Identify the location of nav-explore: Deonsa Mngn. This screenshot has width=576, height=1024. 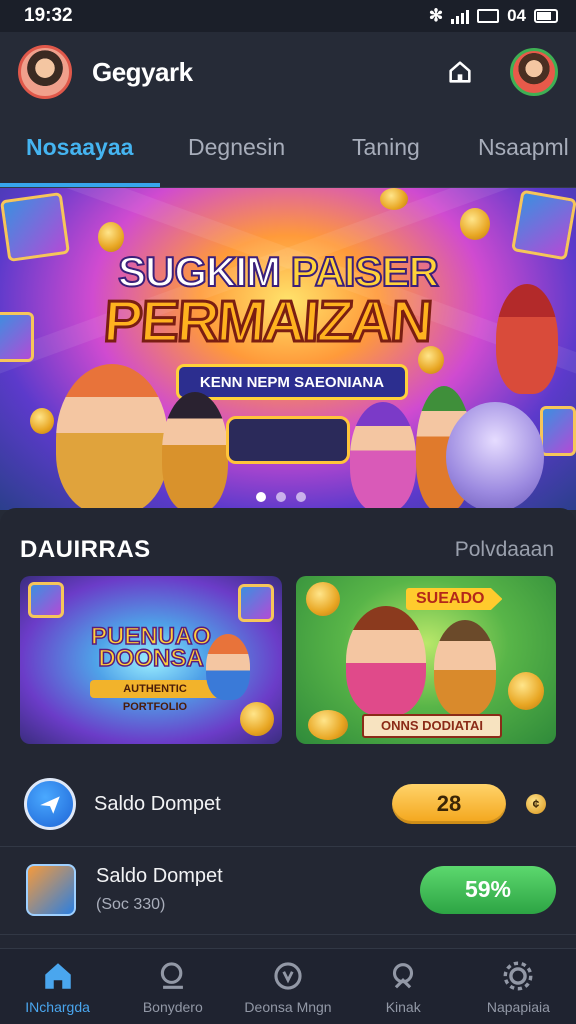
(287, 986).